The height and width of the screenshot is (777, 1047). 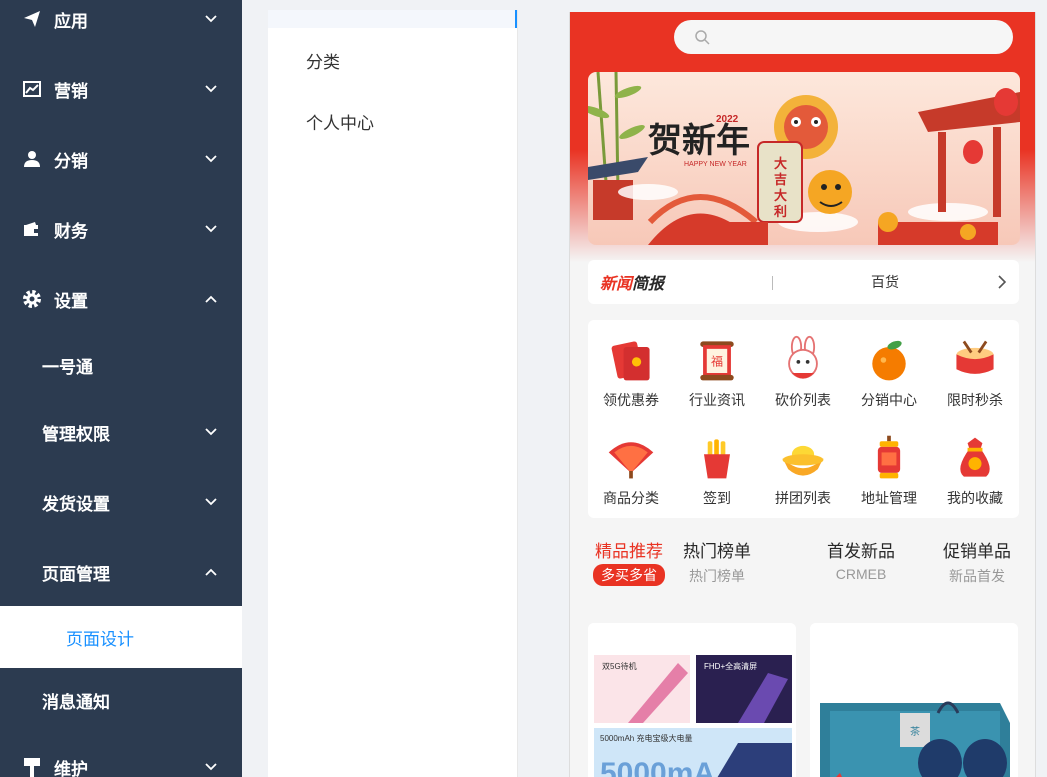 What do you see at coordinates (616, 284) in the screenshot?
I see `news-logo-part1: 新闻` at bounding box center [616, 284].